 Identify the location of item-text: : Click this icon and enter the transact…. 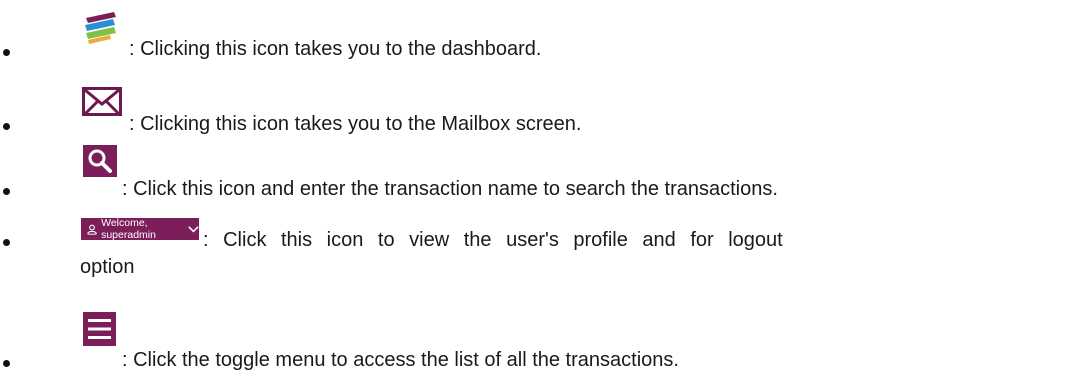
(450, 189).